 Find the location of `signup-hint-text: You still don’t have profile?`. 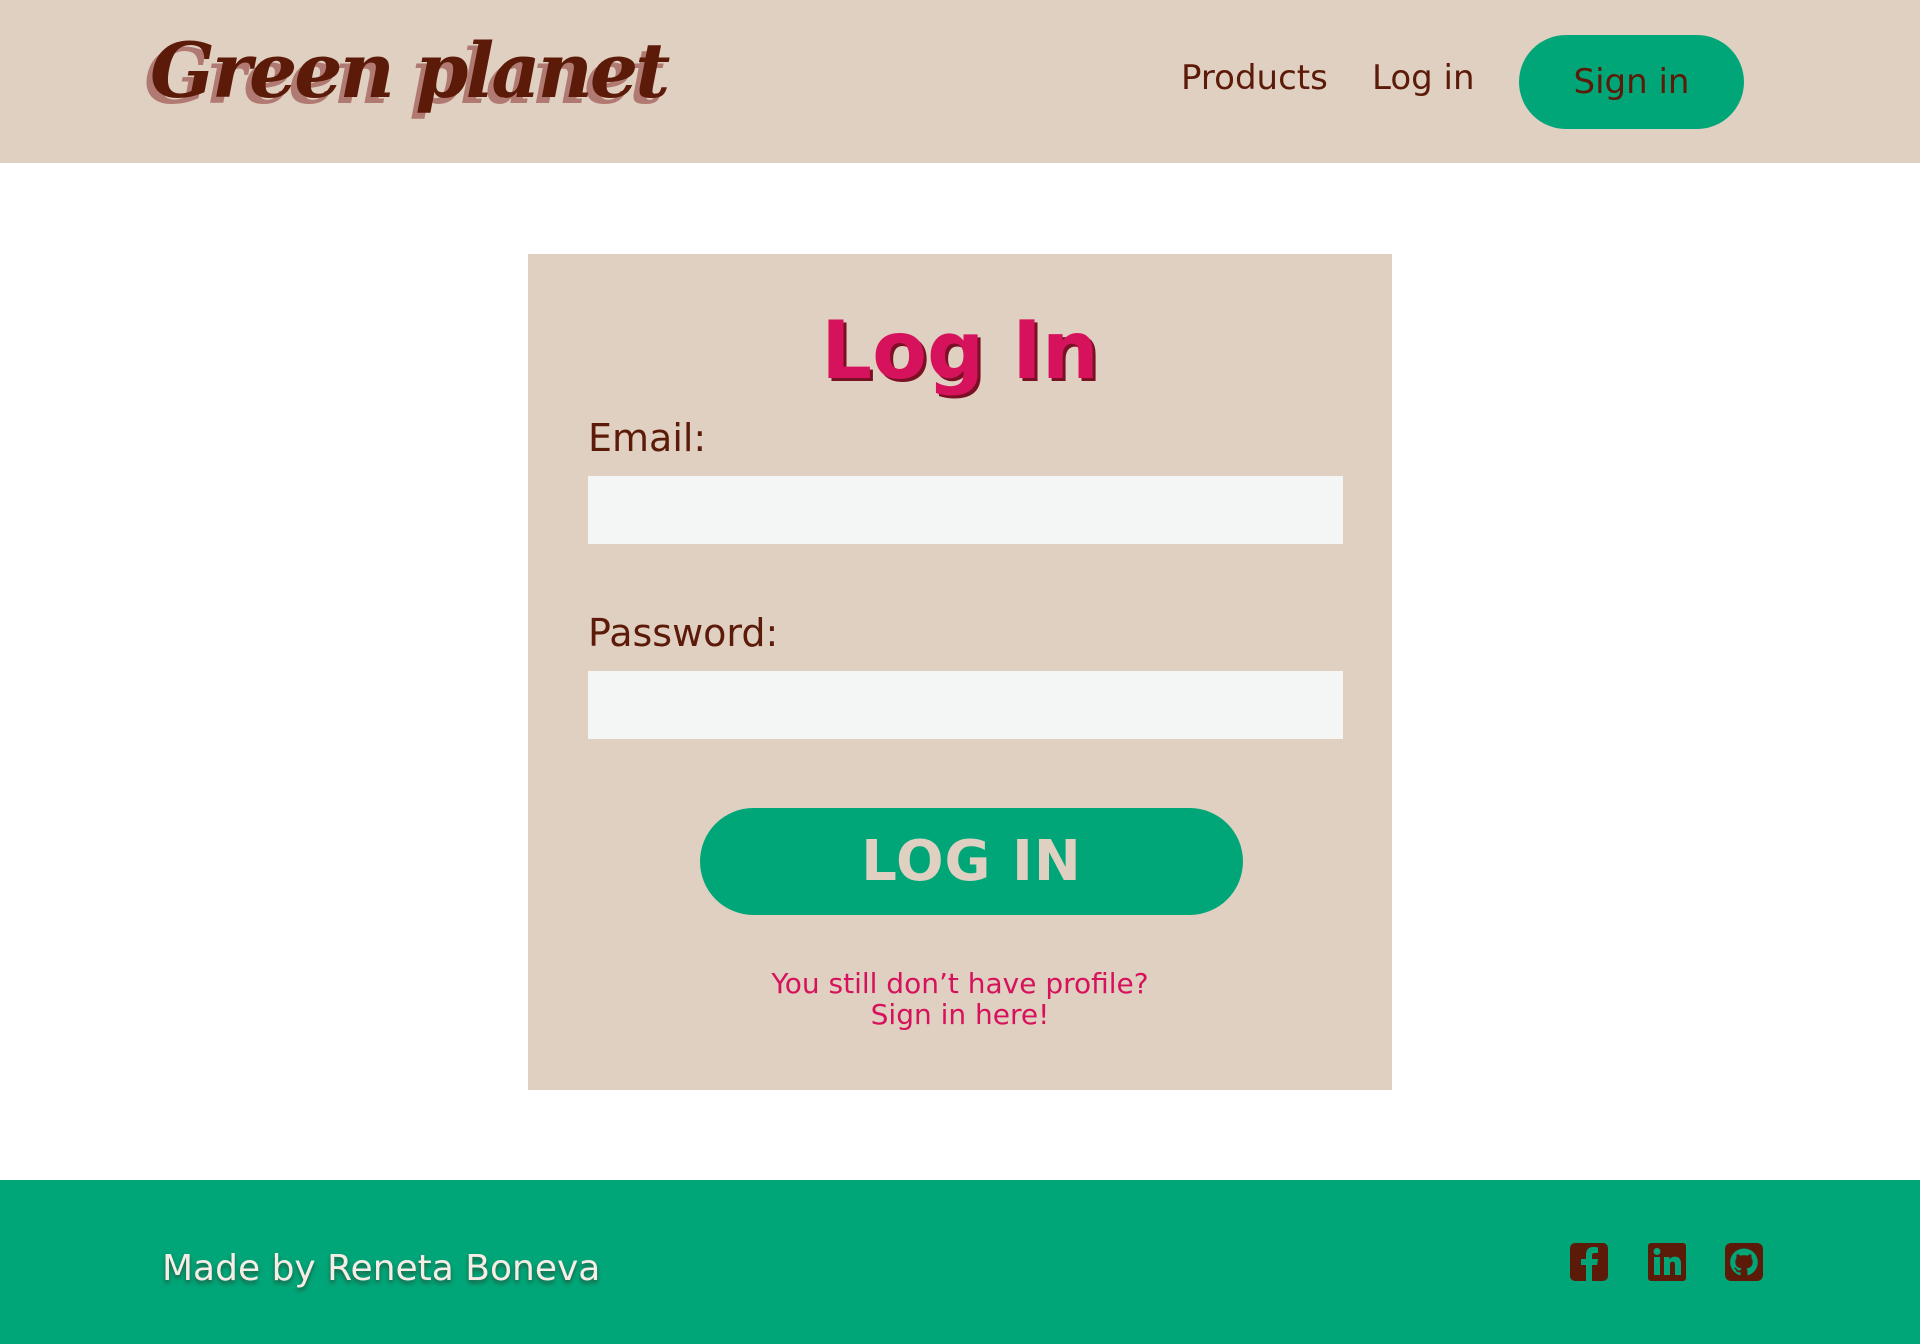

signup-hint-text: You still don’t have profile? is located at coordinates (960, 983).